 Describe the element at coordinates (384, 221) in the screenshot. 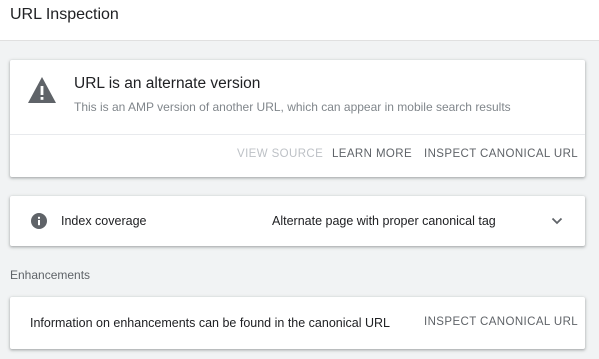

I see `index-coverage-value: Alternate page with proper canonical tag` at that location.